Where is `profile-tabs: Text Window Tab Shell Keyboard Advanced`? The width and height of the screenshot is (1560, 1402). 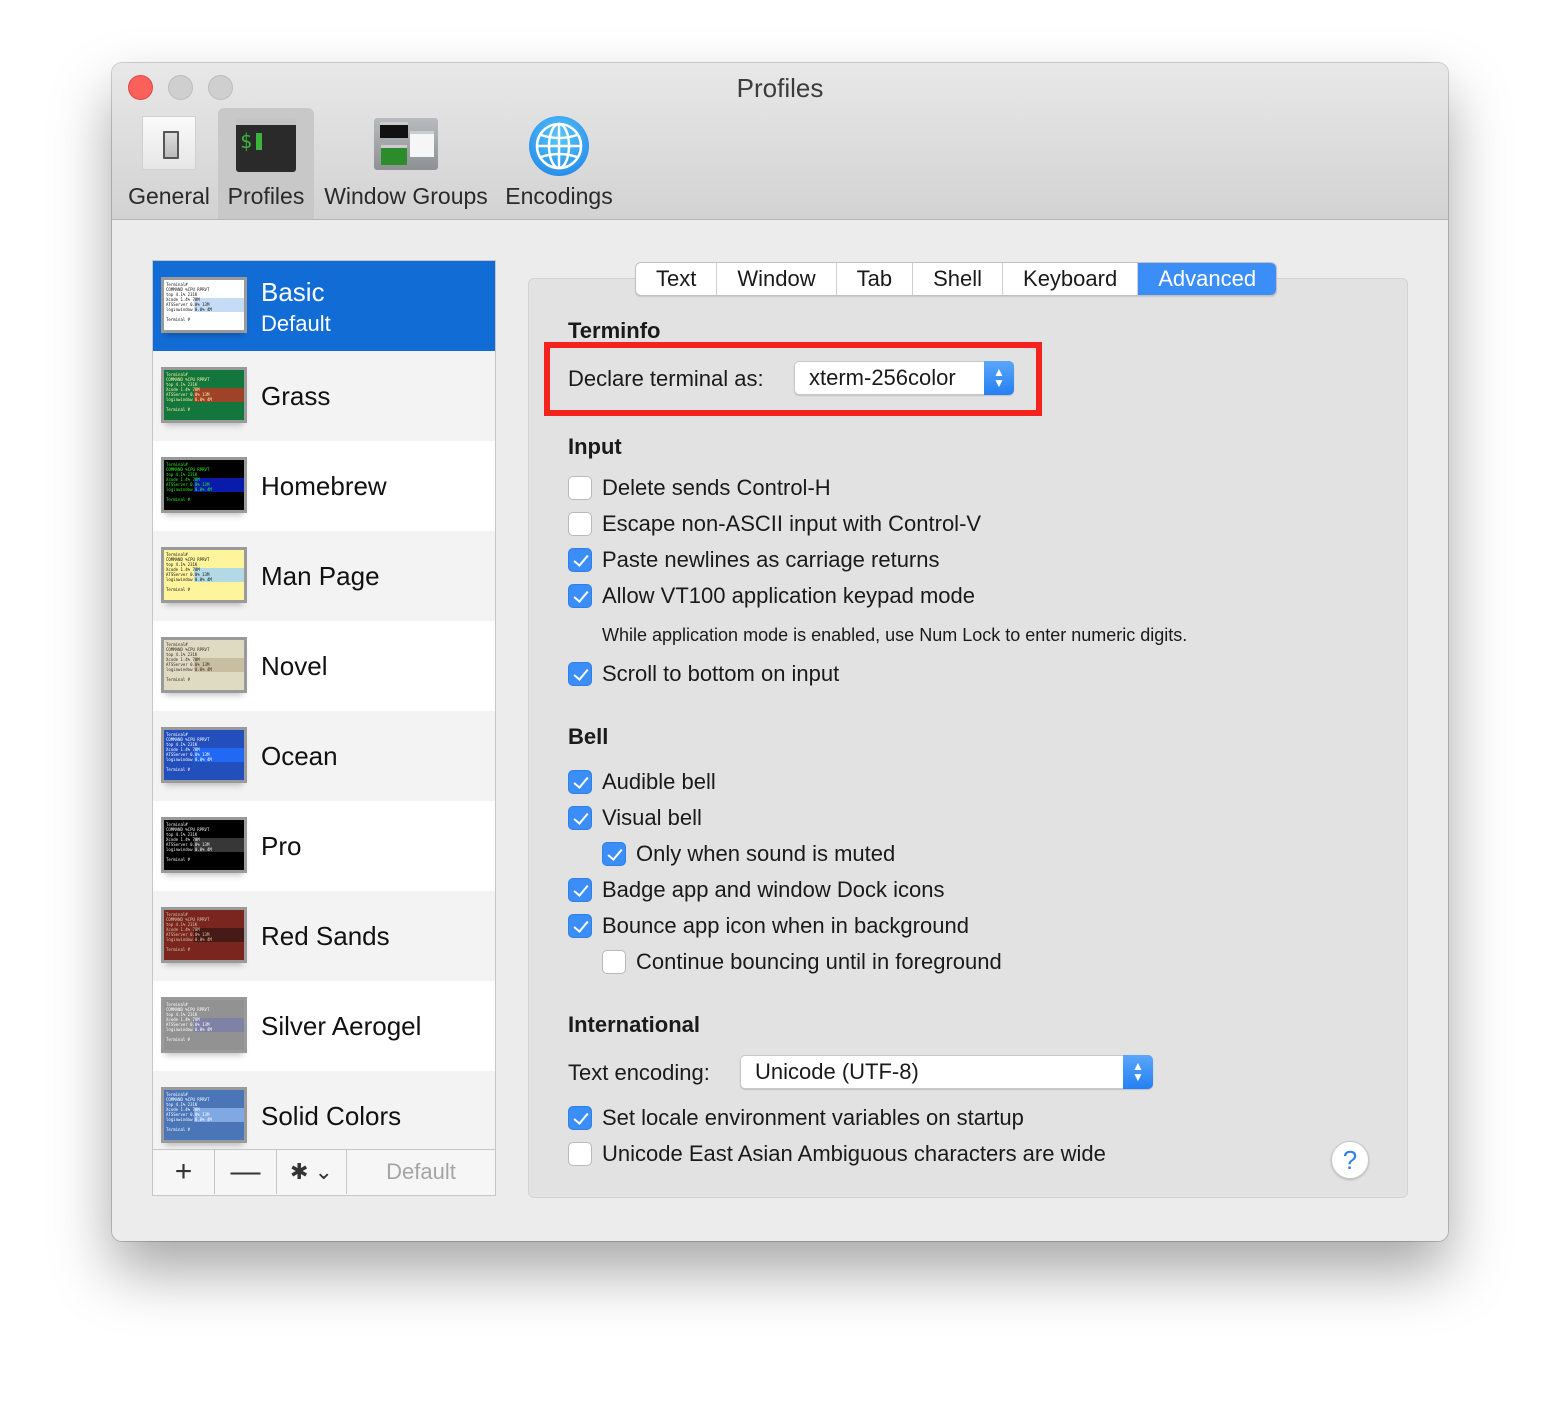
profile-tabs: Text Window Tab Shell Keyboard Advanced is located at coordinates (956, 279).